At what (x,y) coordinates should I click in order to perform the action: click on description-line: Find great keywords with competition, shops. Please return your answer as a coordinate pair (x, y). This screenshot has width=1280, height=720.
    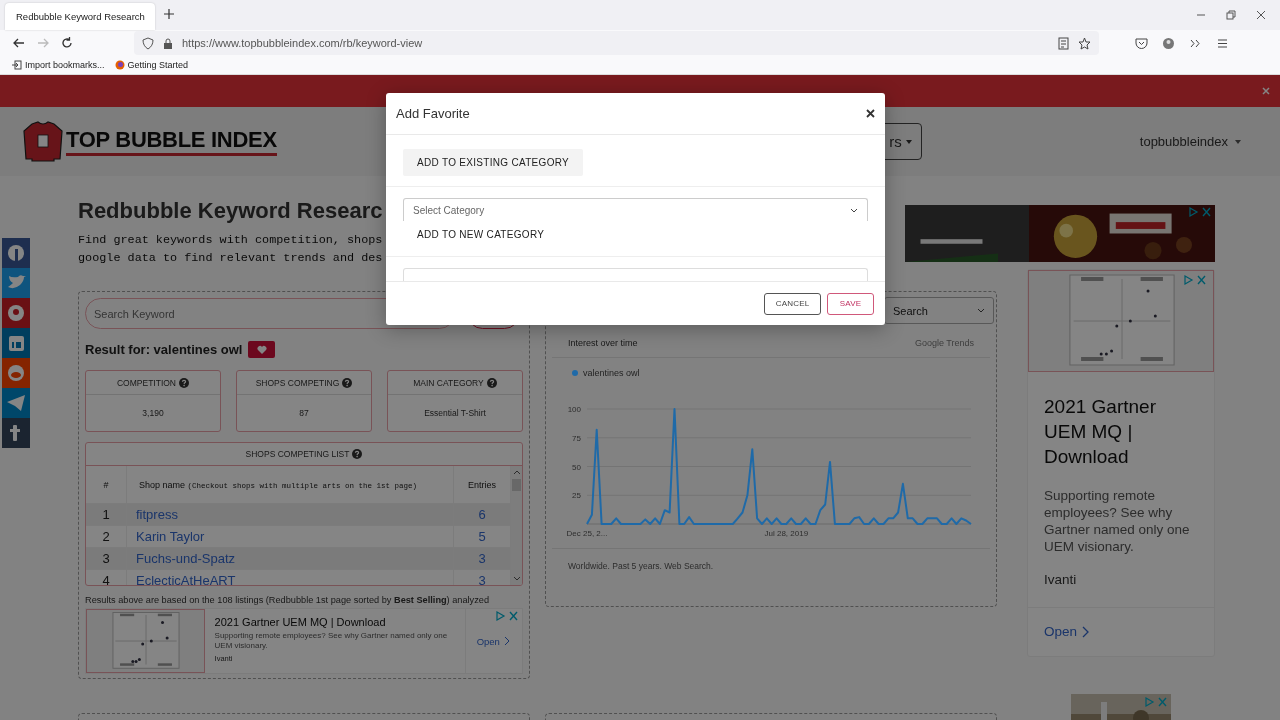
    Looking at the image, I should click on (231, 240).